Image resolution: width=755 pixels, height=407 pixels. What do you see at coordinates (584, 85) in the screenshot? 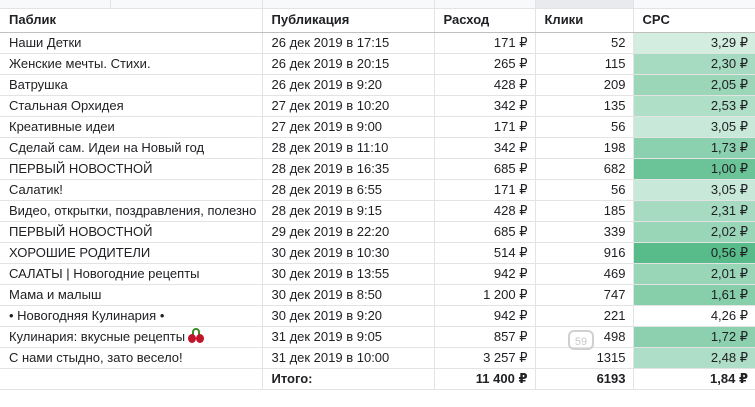
I see `cell-clicks: 209` at bounding box center [584, 85].